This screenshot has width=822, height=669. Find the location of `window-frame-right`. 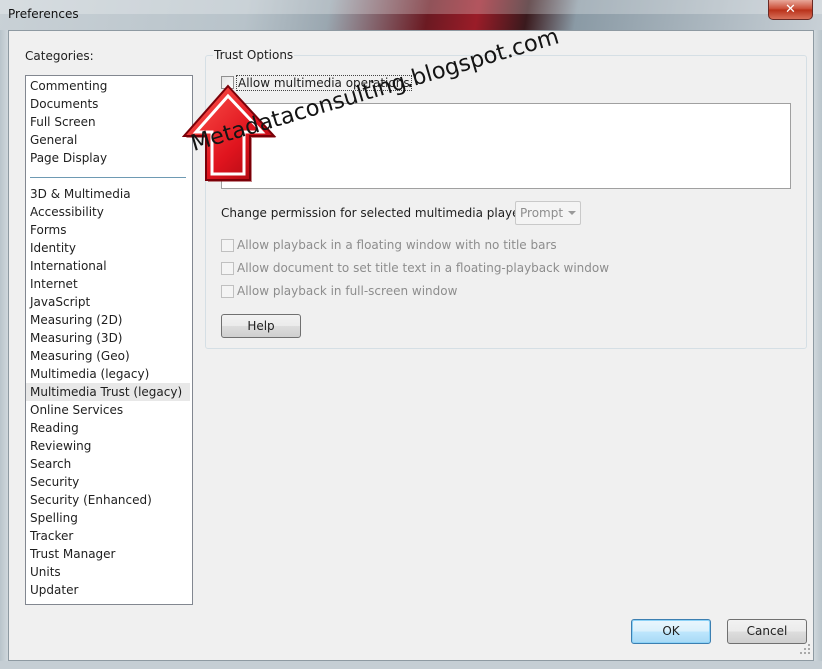

window-frame-right is located at coordinates (818, 349).